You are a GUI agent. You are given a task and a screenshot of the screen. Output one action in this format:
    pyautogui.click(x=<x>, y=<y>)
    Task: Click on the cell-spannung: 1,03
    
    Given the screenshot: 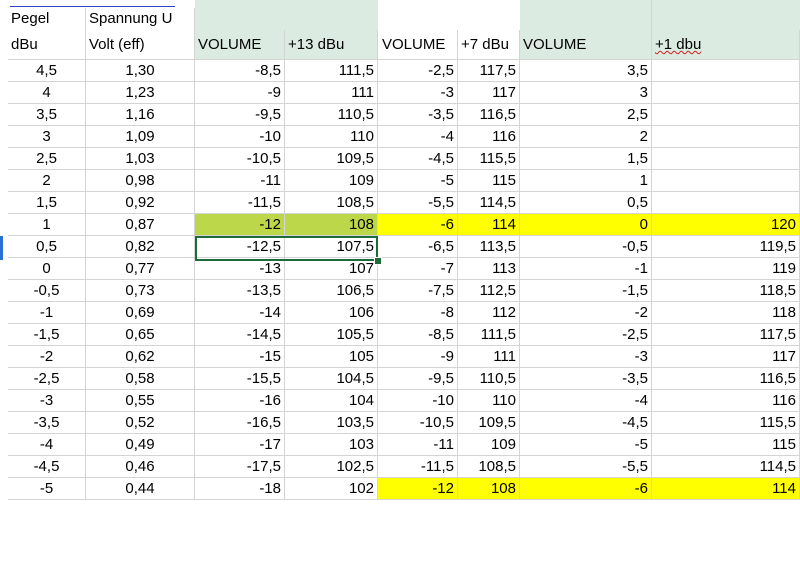 What is the action you would take?
    pyautogui.click(x=140, y=159)
    